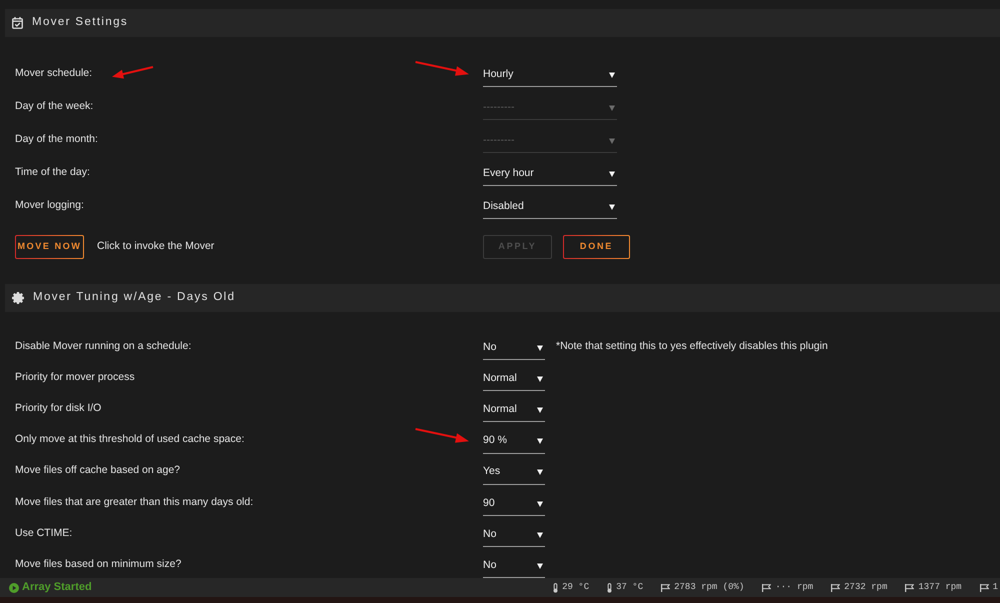 Image resolution: width=1000 pixels, height=603 pixels. What do you see at coordinates (103, 346) in the screenshot?
I see `setting-label: Disable Mover running on a schedule:` at bounding box center [103, 346].